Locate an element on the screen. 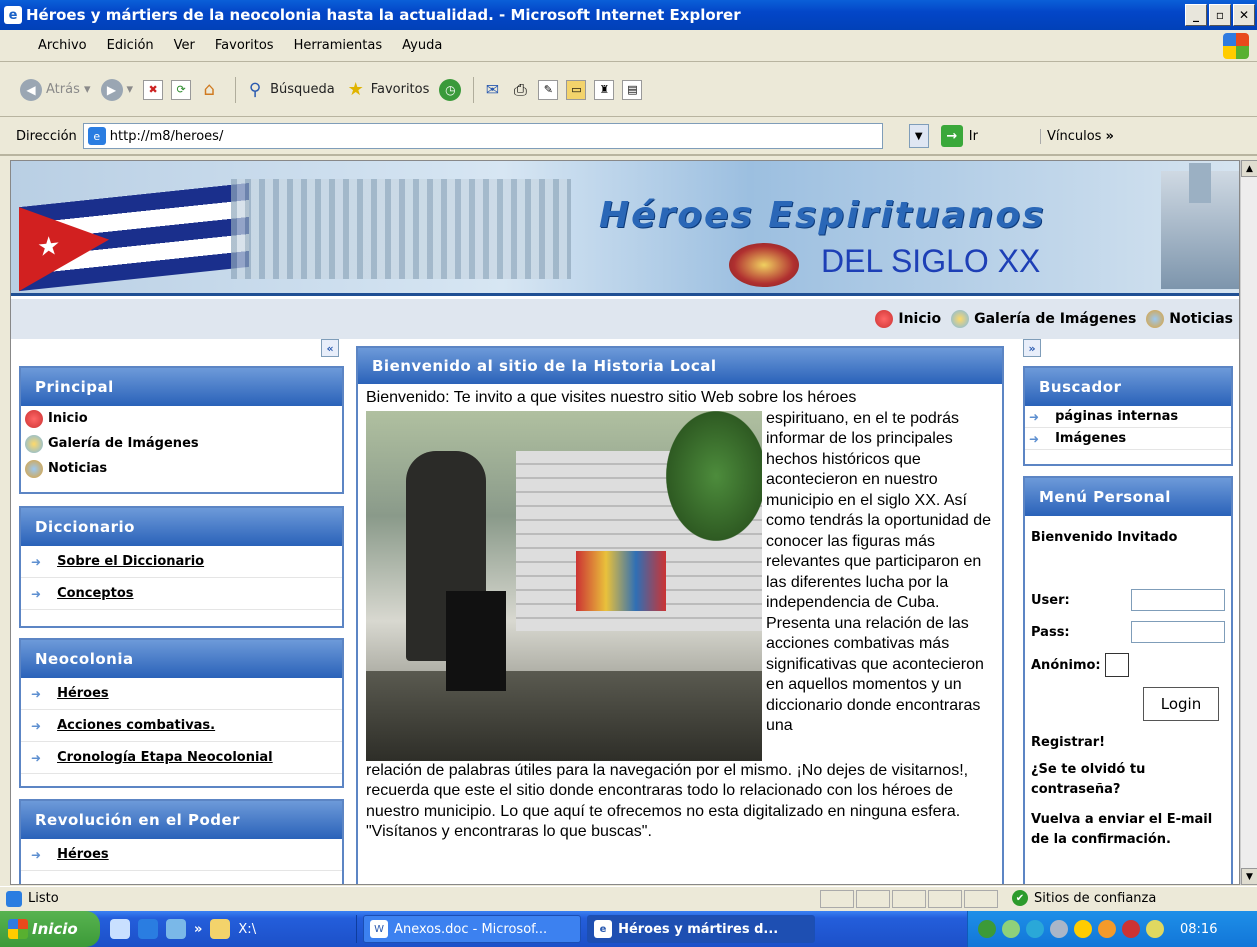 This screenshot has width=1257, height=947. messenger-icon is located at coordinates (1083, 929).